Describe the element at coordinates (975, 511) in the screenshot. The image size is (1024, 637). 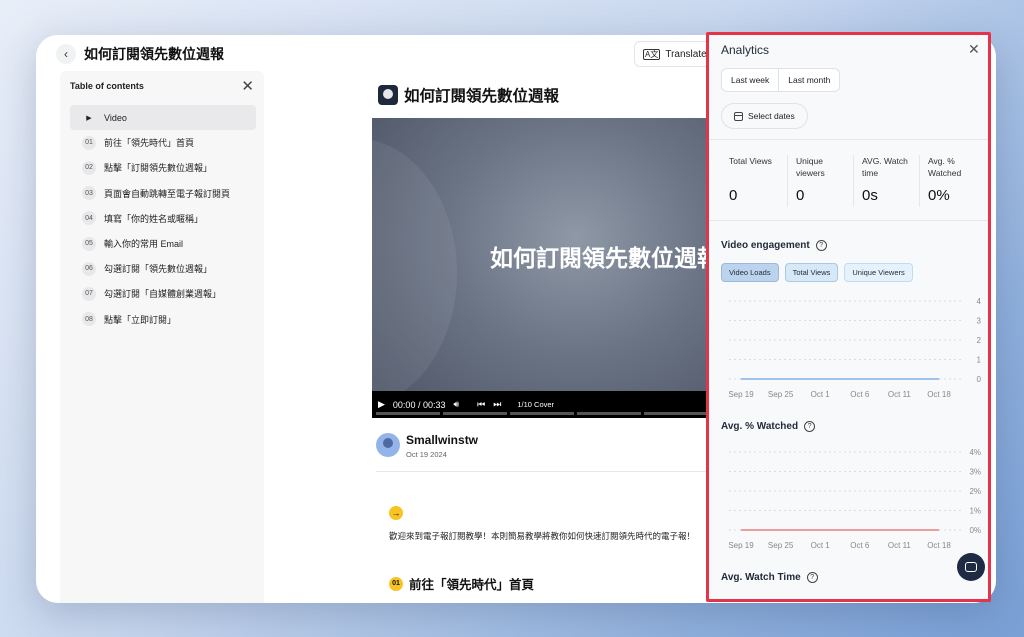
I see `y-tick-label: 1%` at that location.